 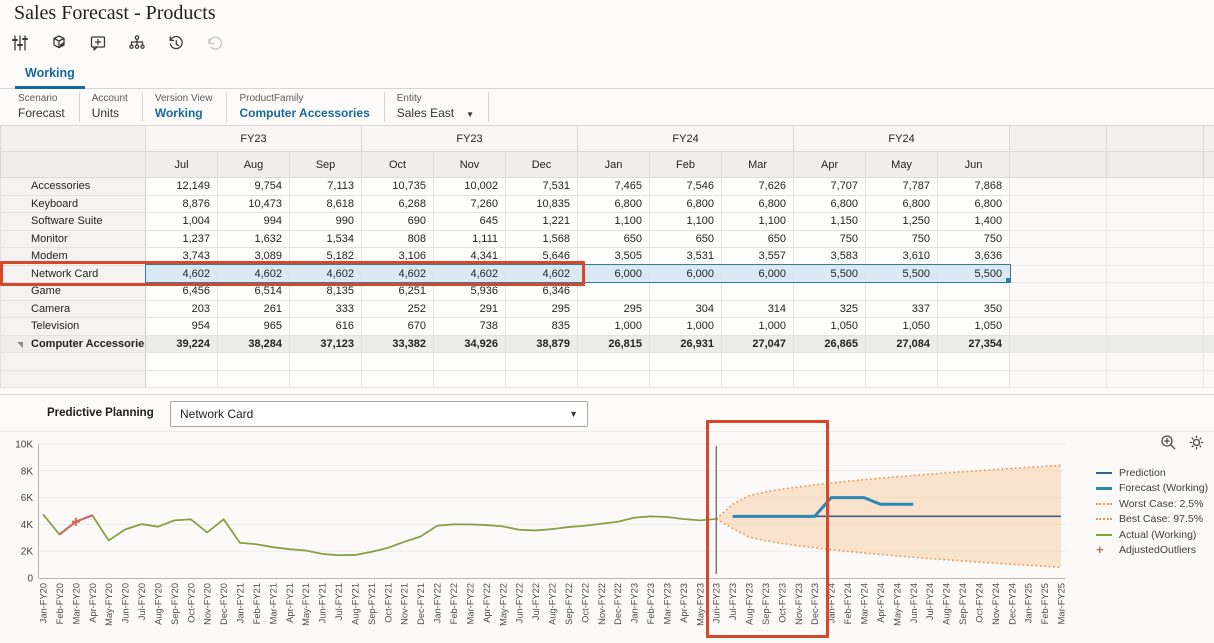 I want to click on grid-cell: 304, so click(x=686, y=308).